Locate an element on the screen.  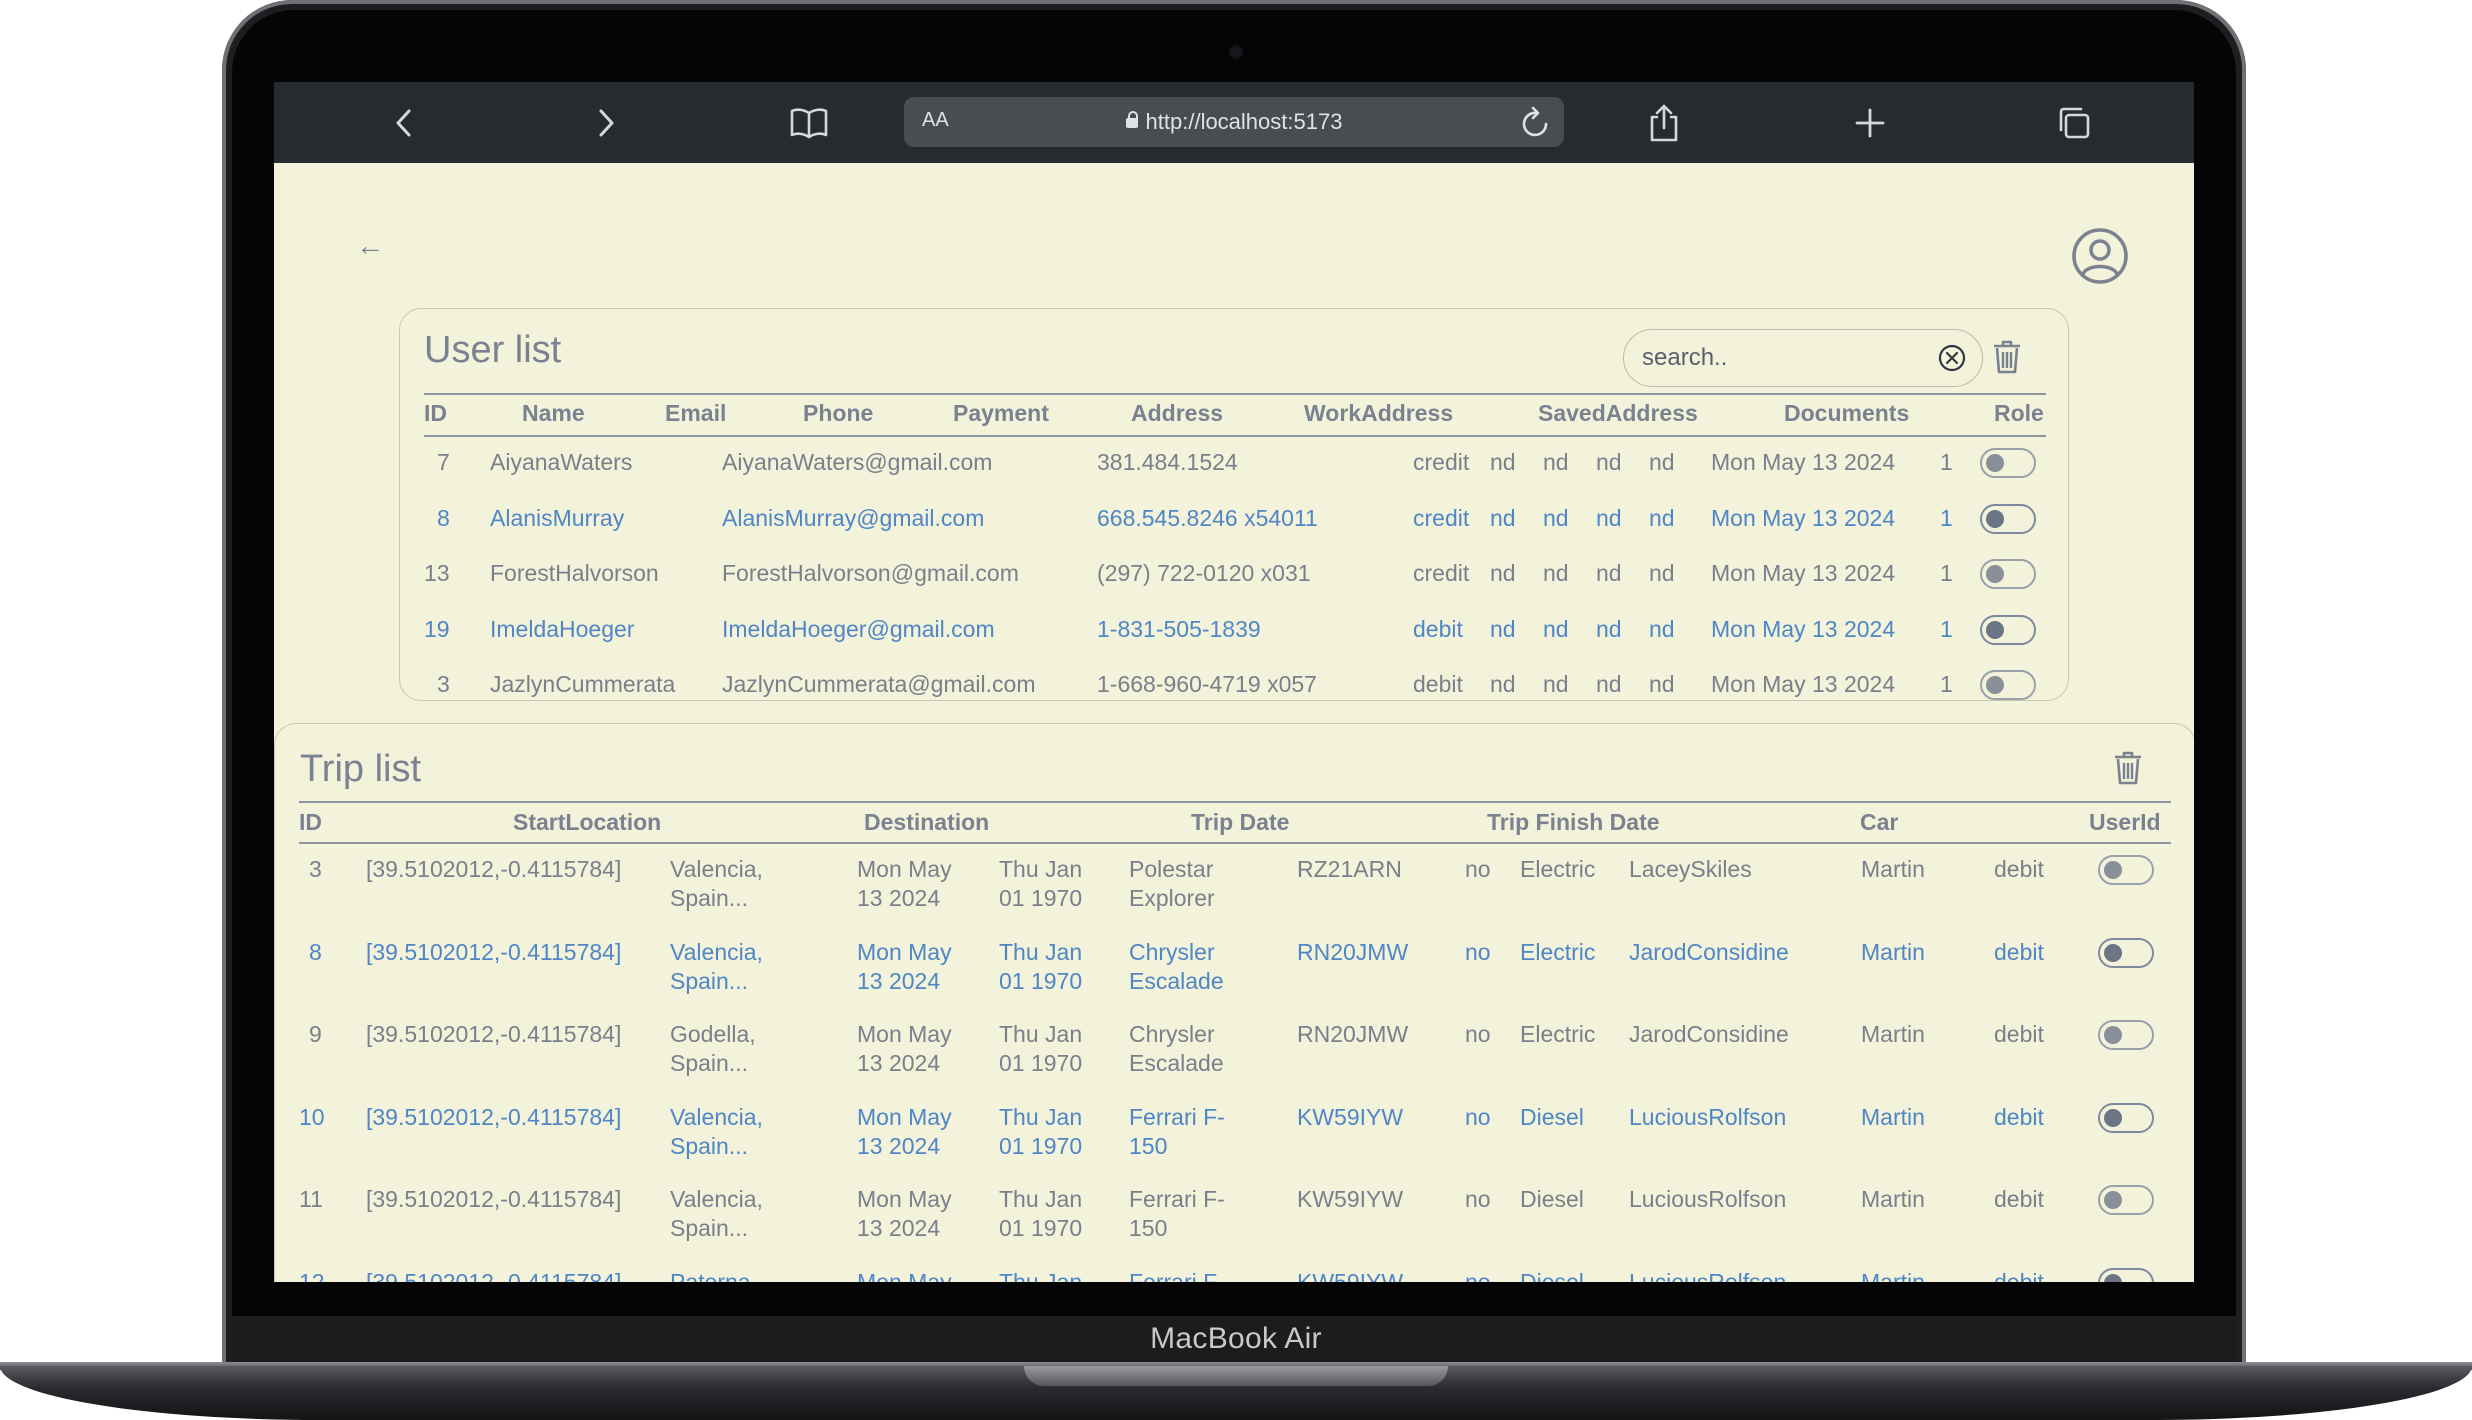
trip-col-car: Car is located at coordinates (1879, 822).